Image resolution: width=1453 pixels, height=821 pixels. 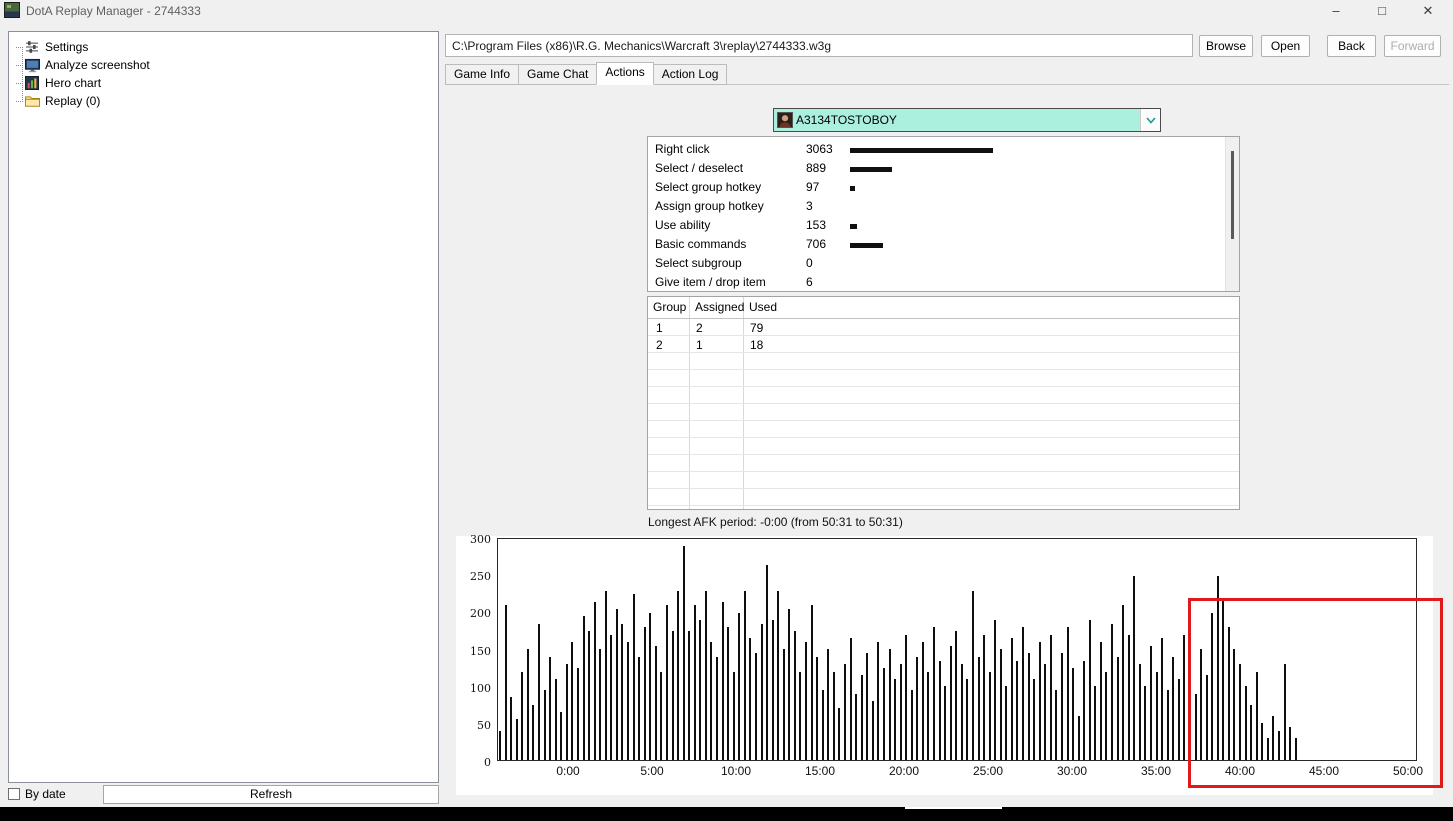 I want to click on chart-yticks: 300 250 200 150 100 50 0, so click(x=474, y=651).